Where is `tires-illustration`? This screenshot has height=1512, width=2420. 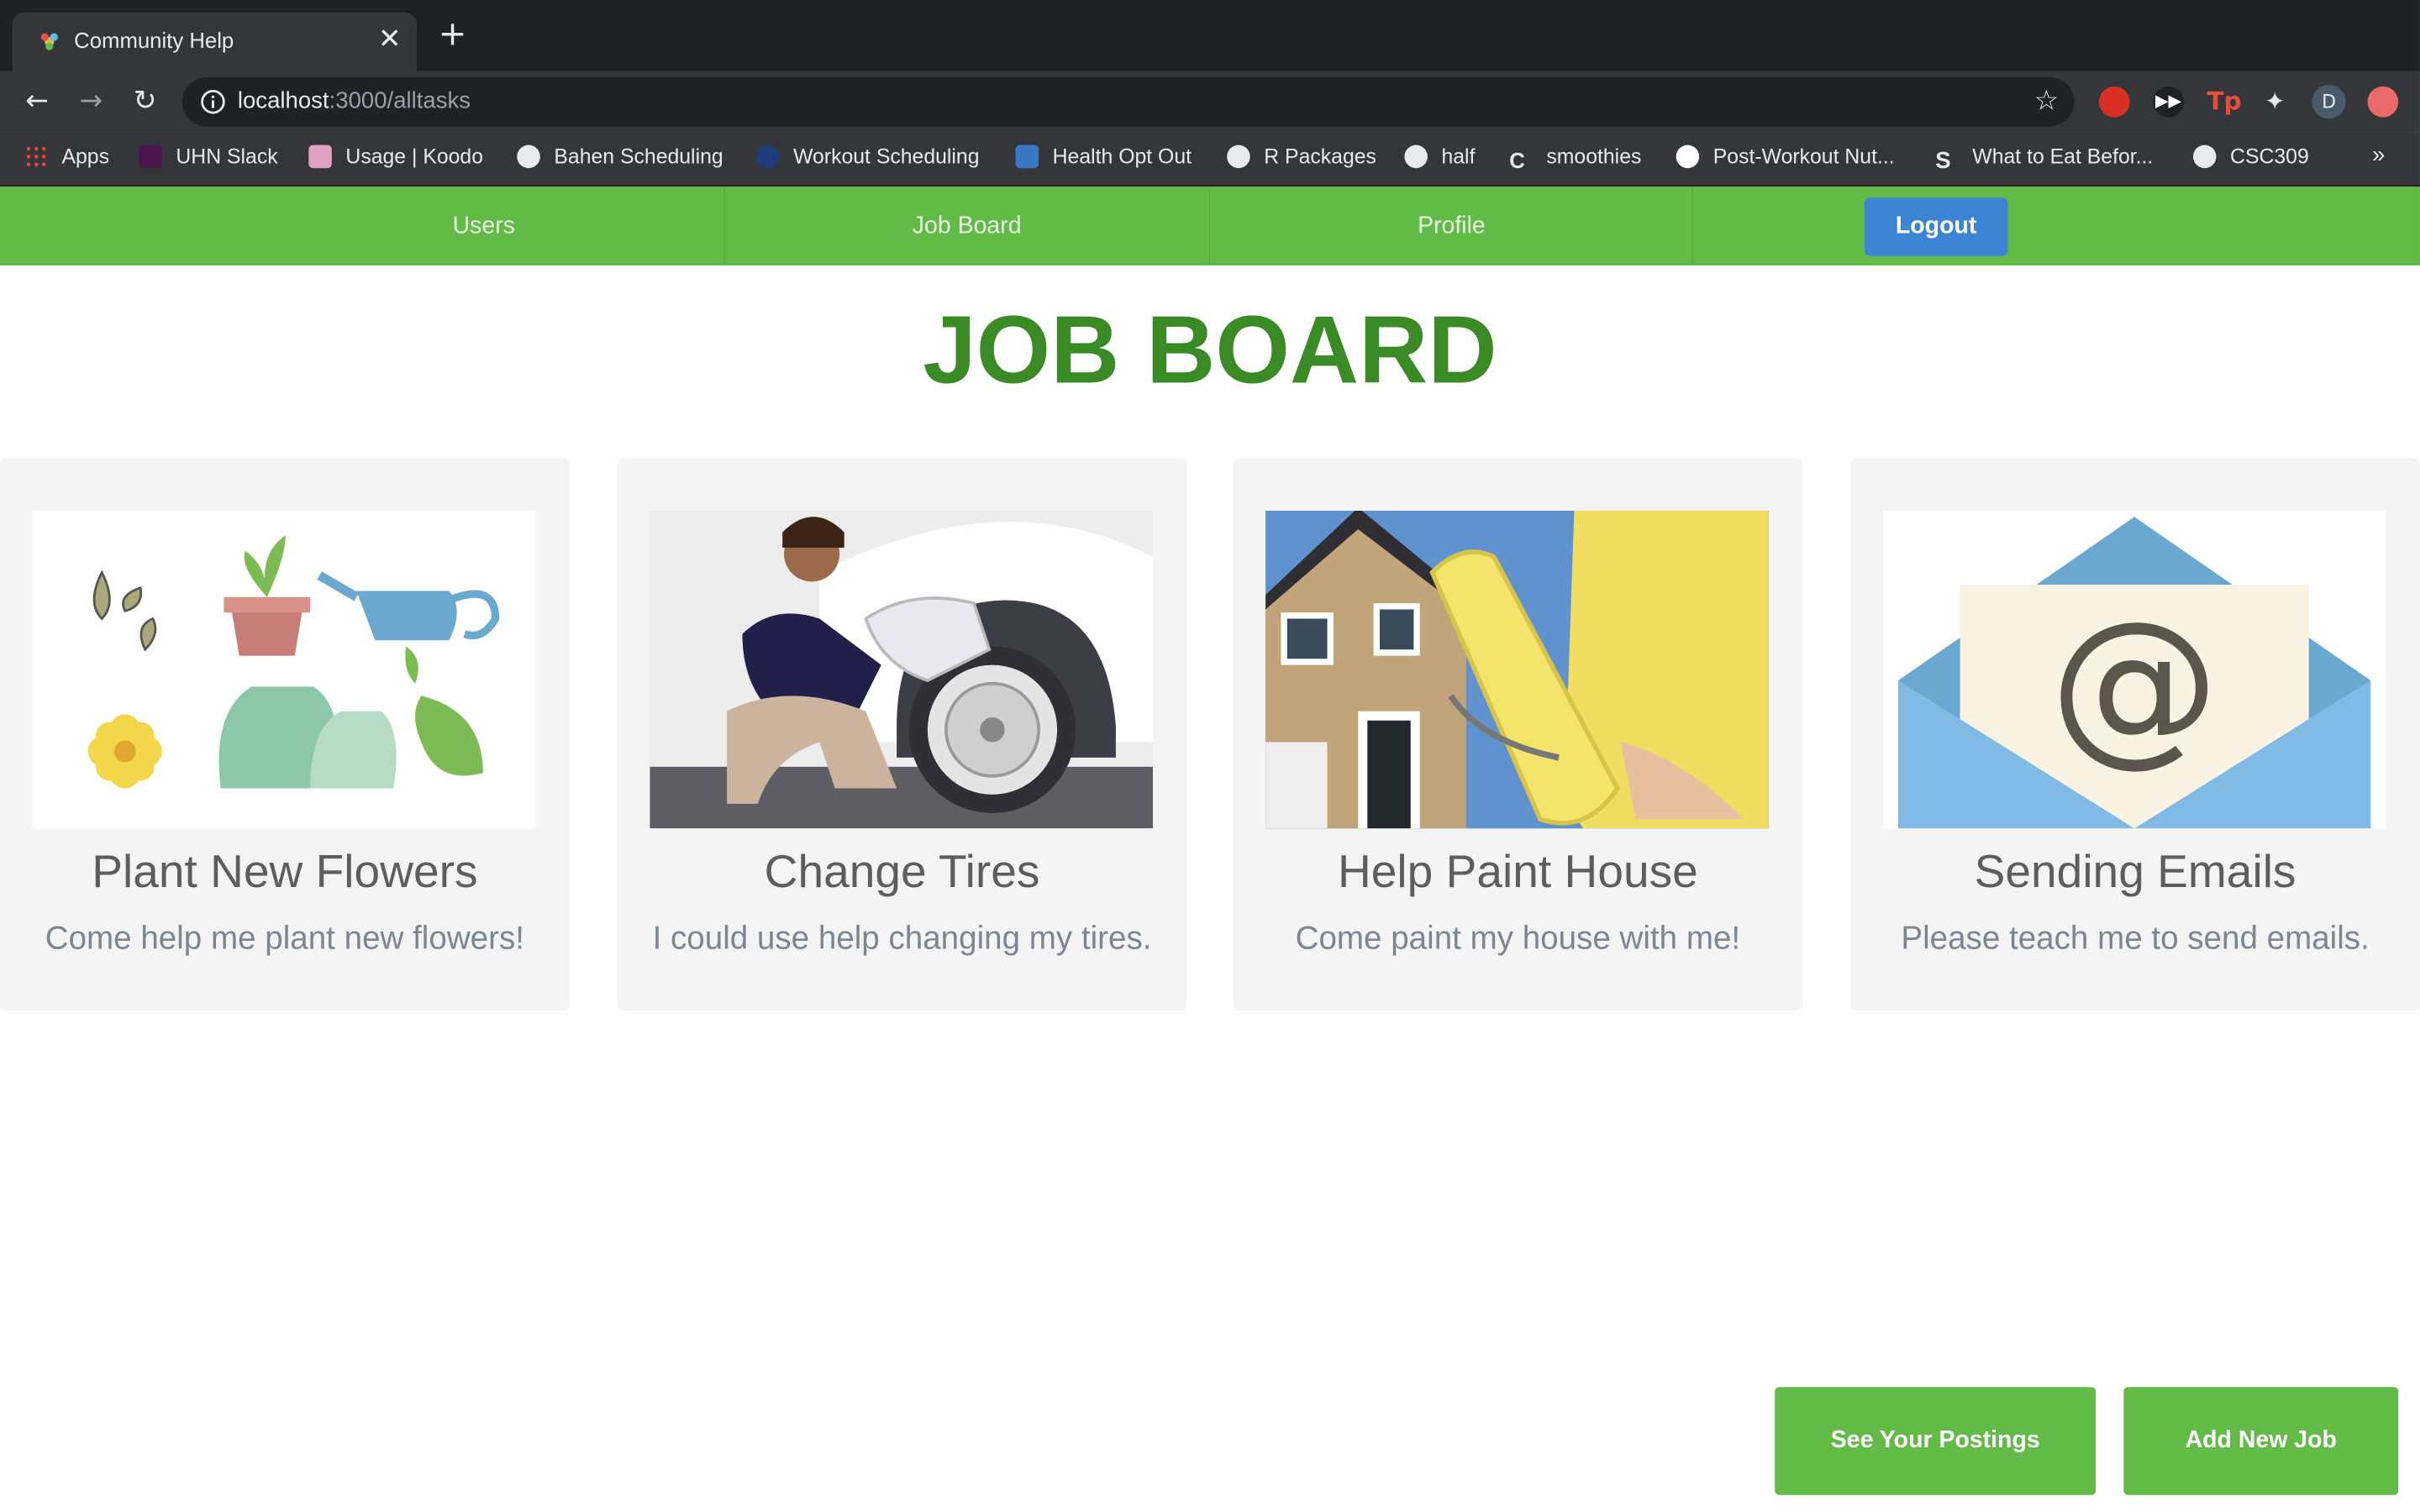 tires-illustration is located at coordinates (902, 669).